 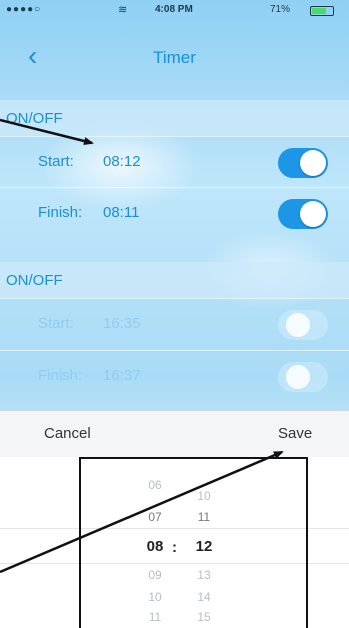 I want to click on hour-option: 11, so click(x=155, y=617).